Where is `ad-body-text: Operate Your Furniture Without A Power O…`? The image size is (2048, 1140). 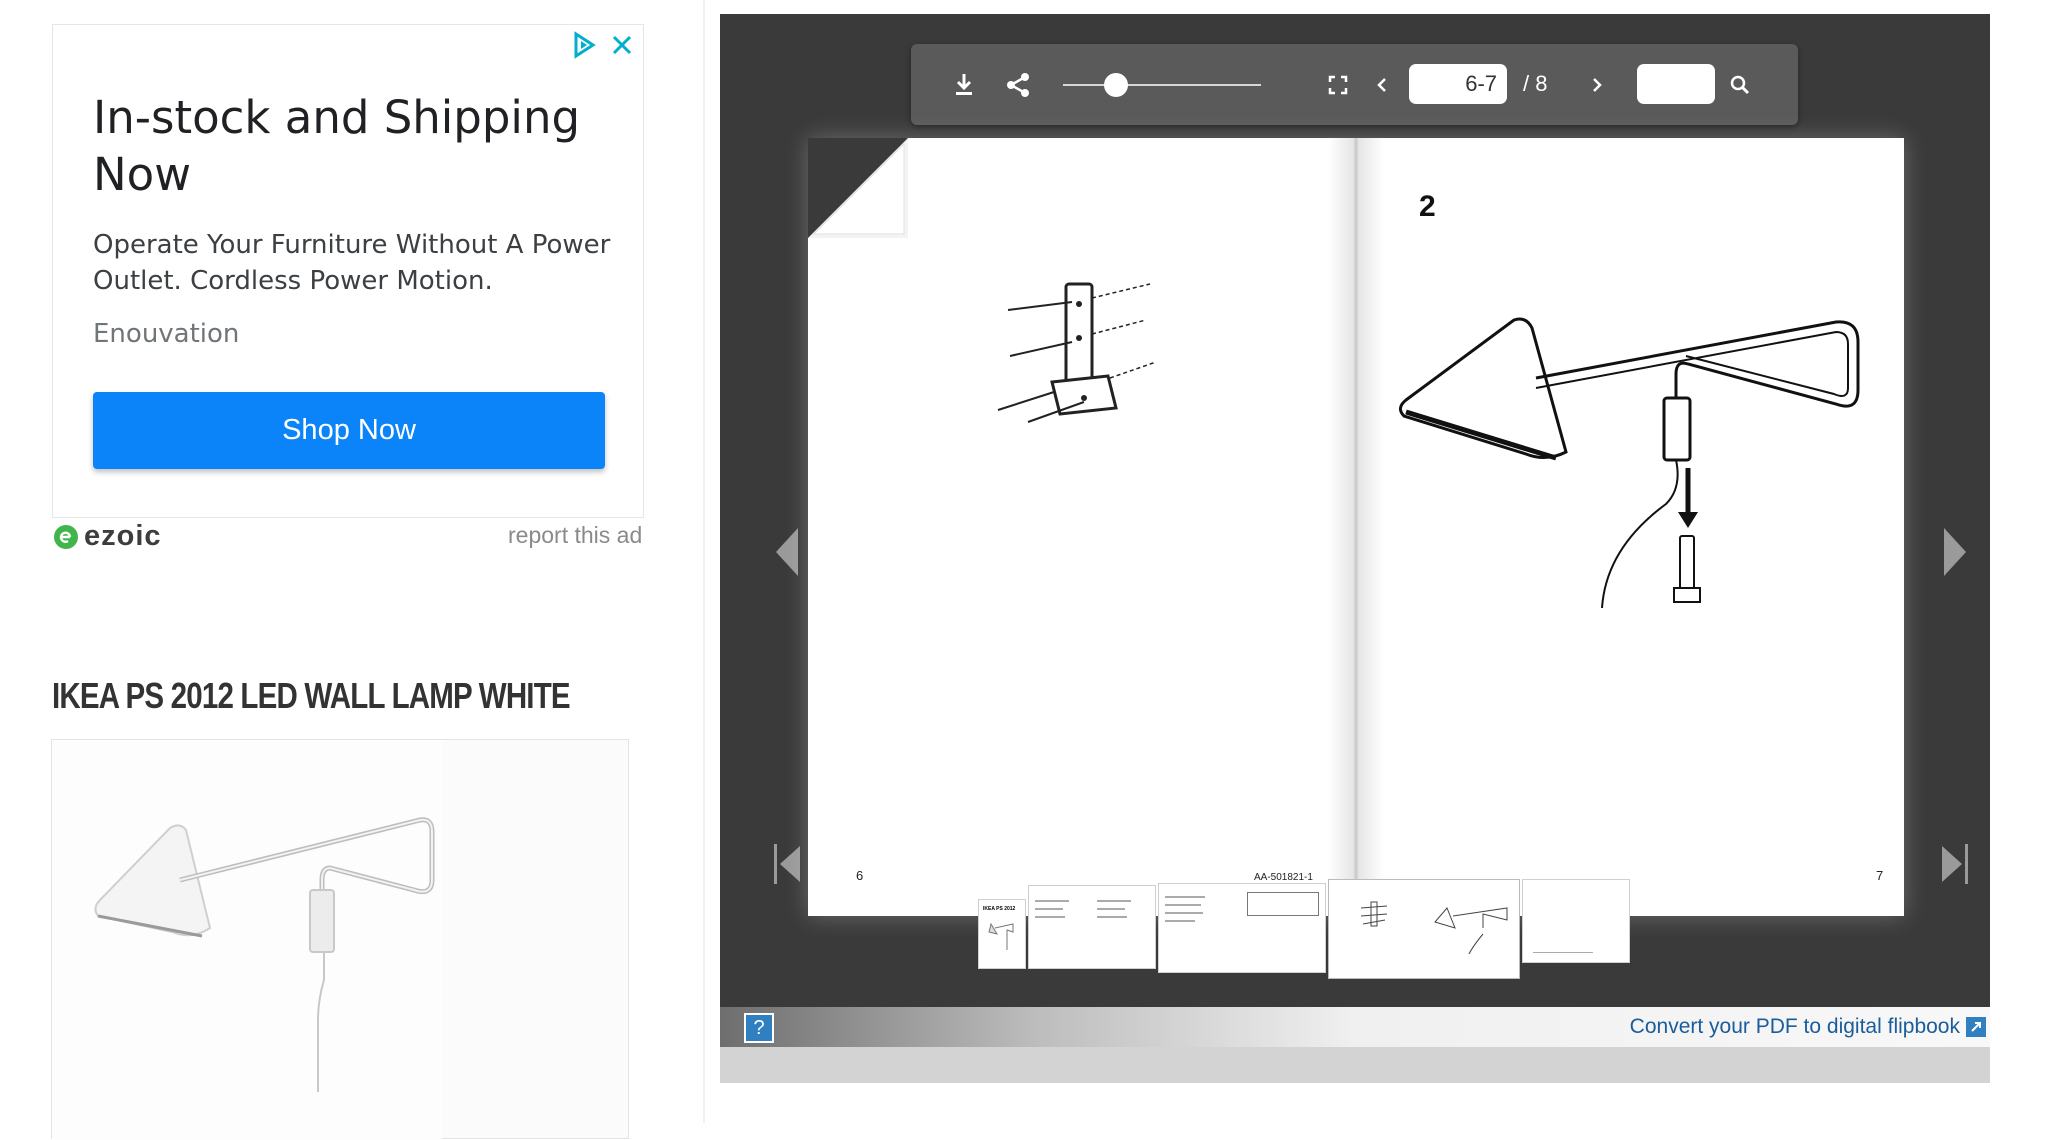 ad-body-text: Operate Your Furniture Without A Power O… is located at coordinates (353, 263).